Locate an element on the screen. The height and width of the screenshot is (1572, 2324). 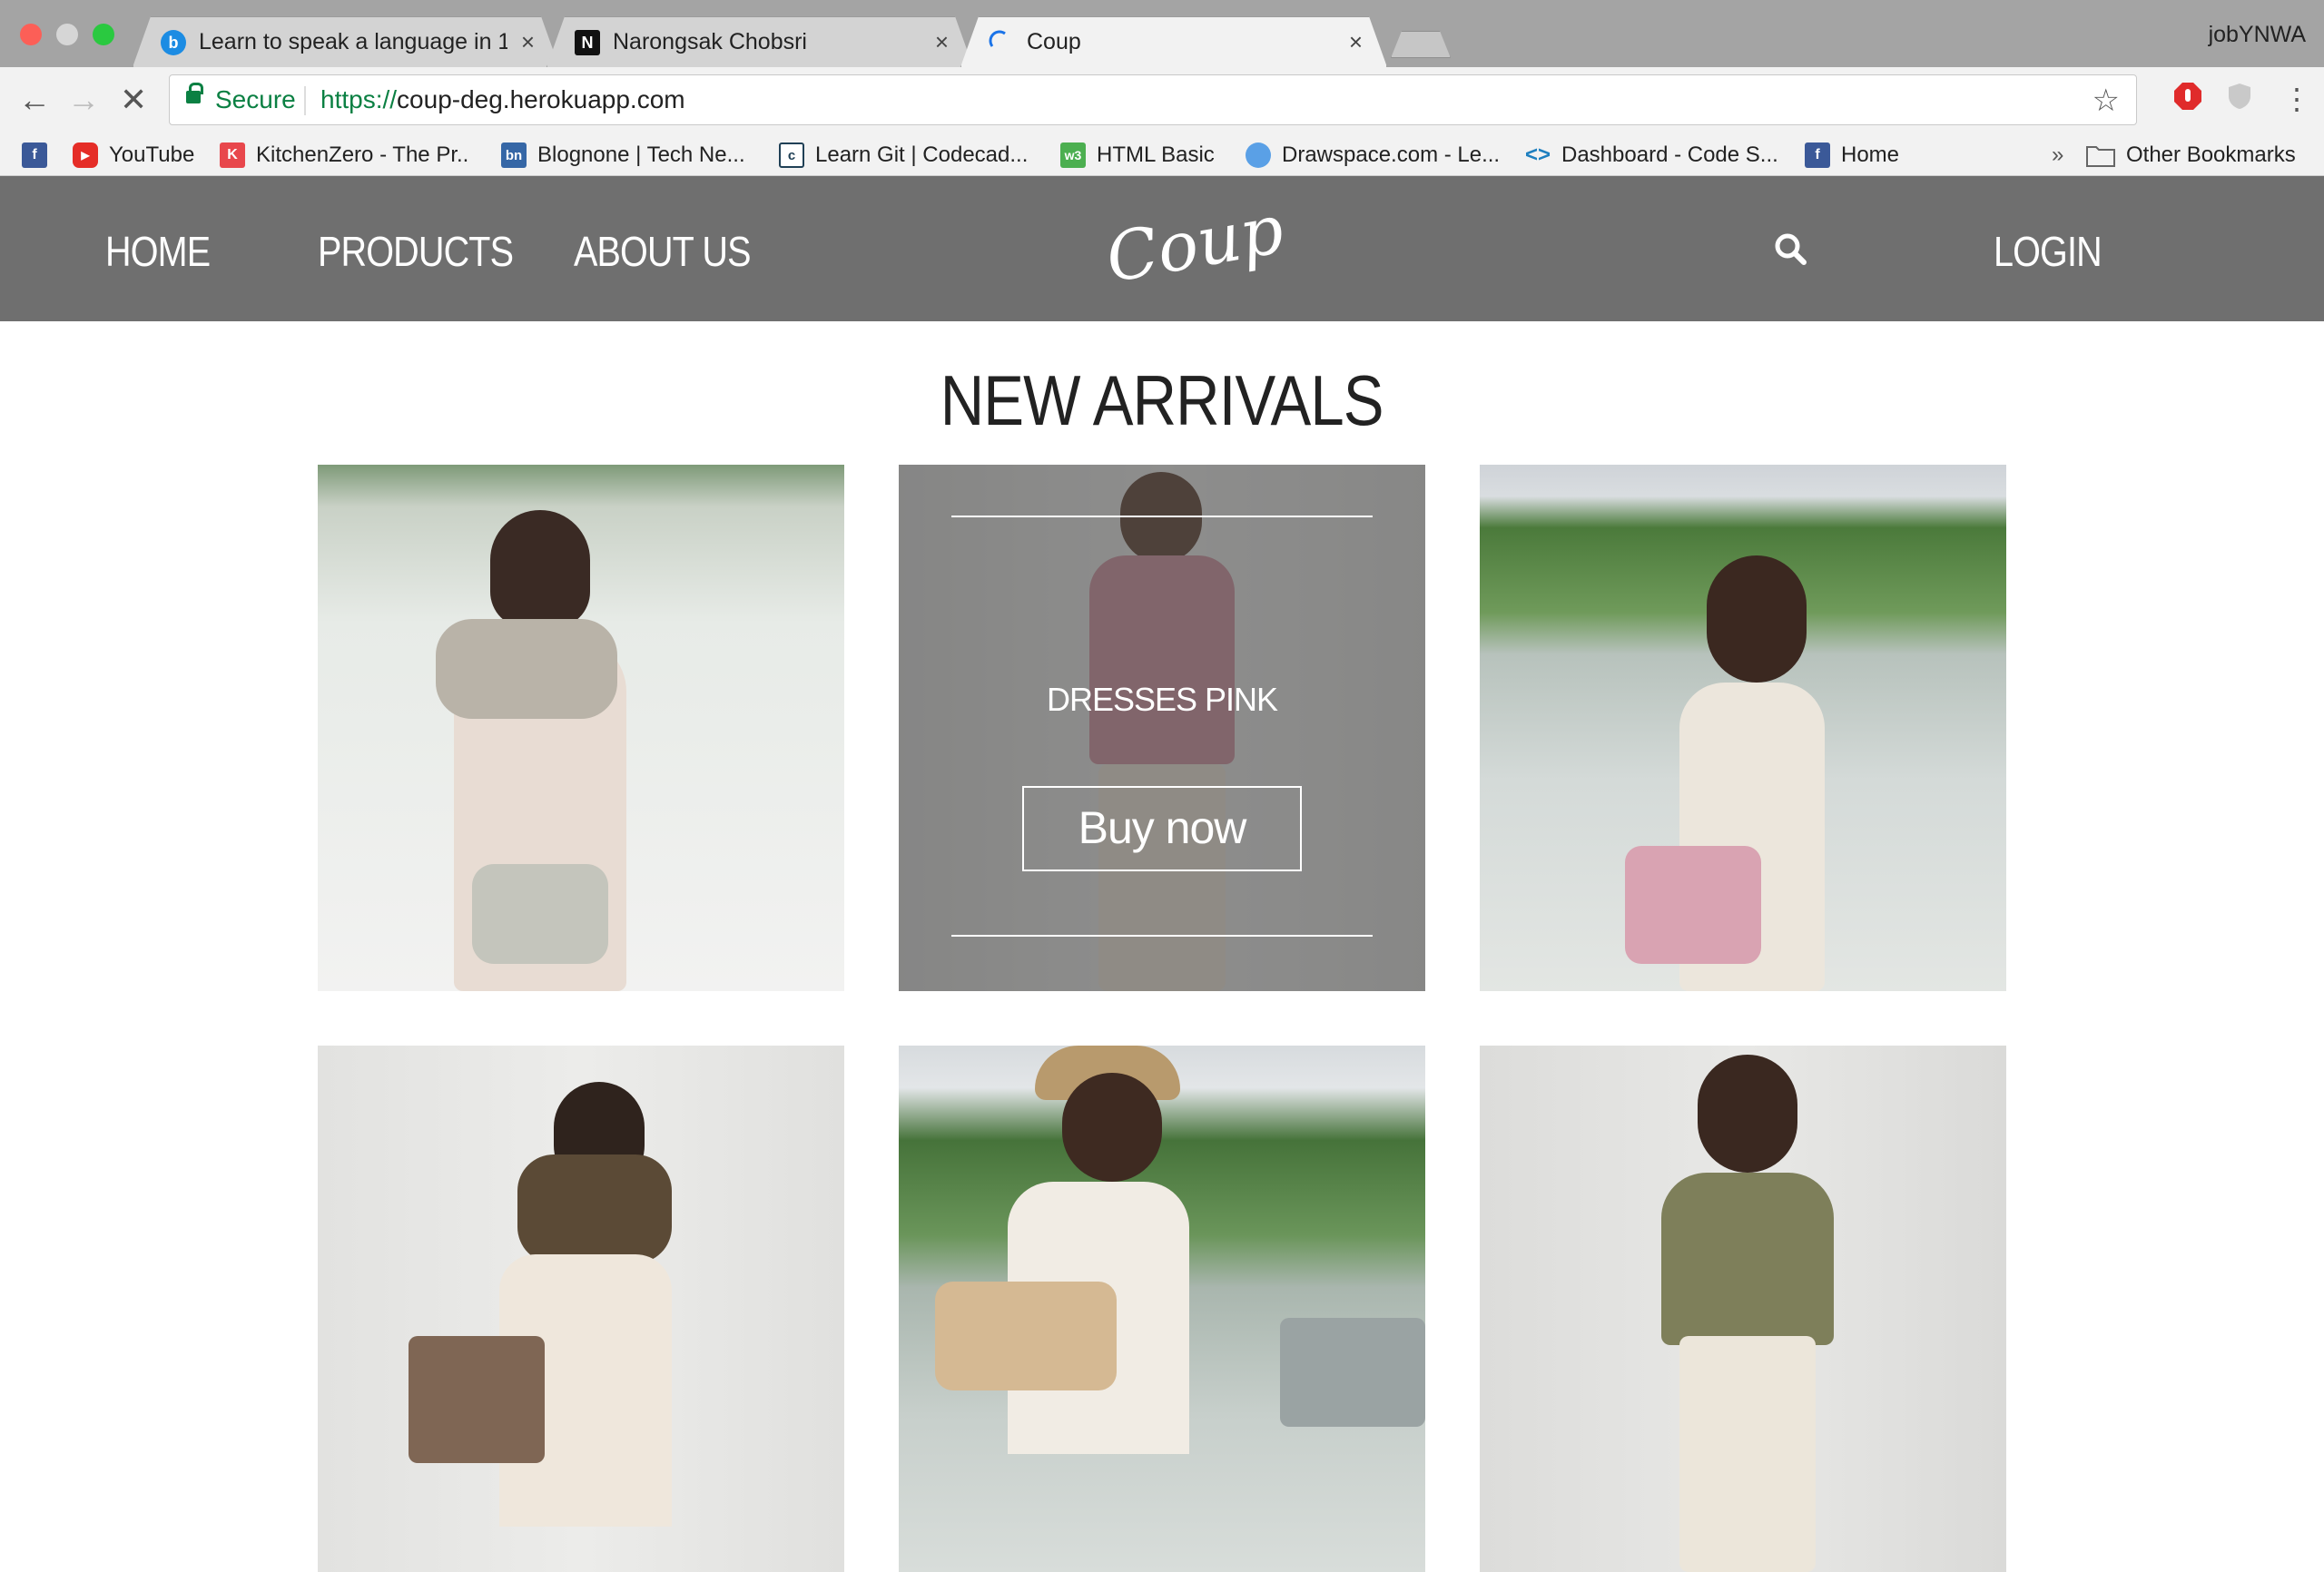
tab-learn-language: b Learn to speak a language in 1( × is located at coordinates (346, 41).